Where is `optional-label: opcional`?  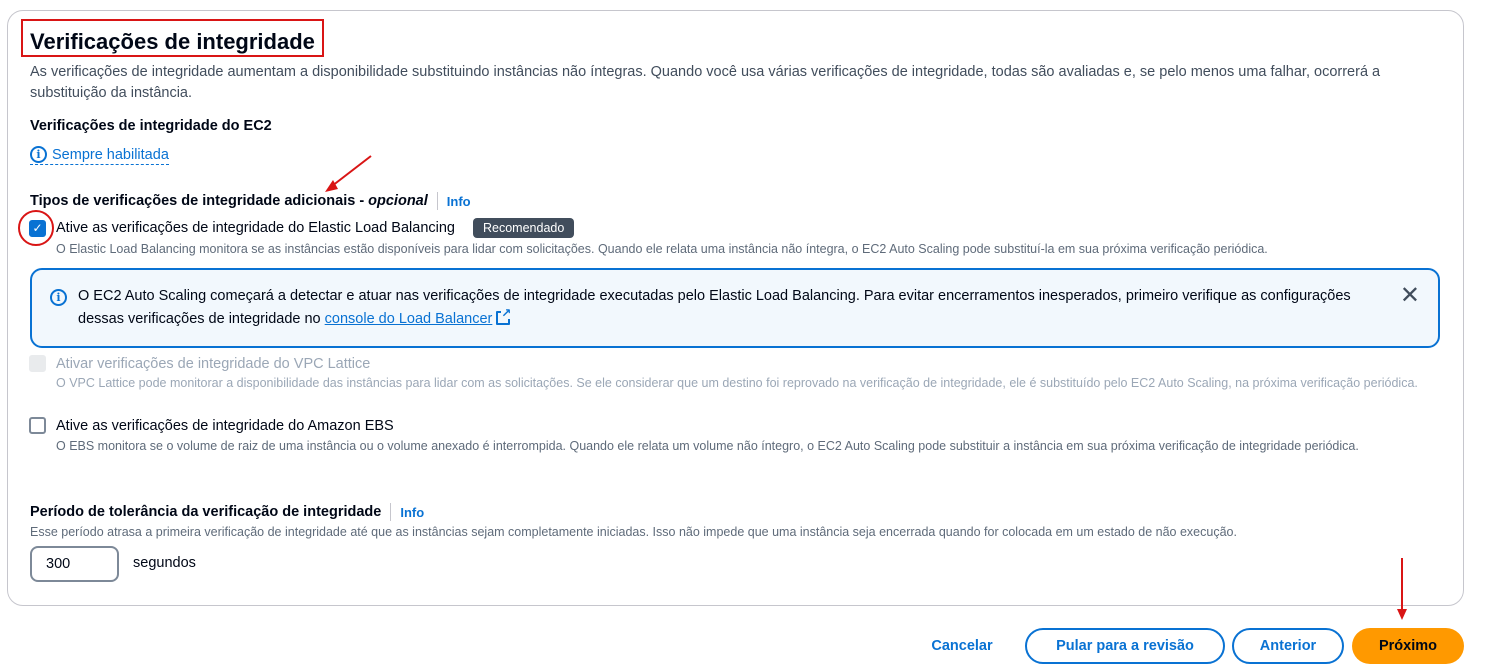
optional-label: opcional is located at coordinates (398, 201).